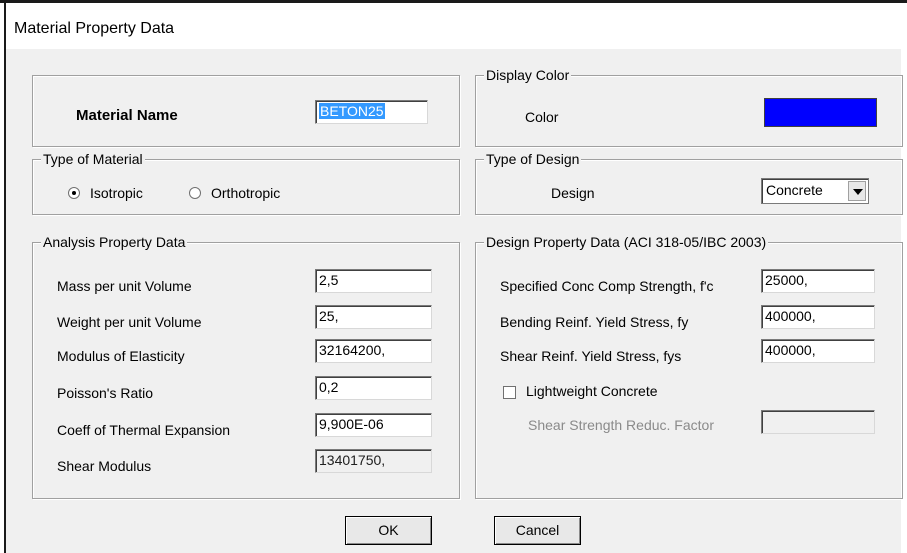  What do you see at coordinates (818, 281) in the screenshot?
I see `fc-input: 25000,` at bounding box center [818, 281].